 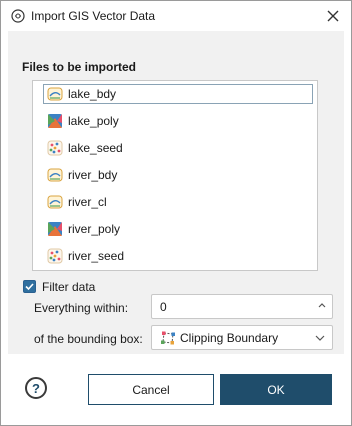 What do you see at coordinates (322, 306) in the screenshot?
I see `chevron-up-icon` at bounding box center [322, 306].